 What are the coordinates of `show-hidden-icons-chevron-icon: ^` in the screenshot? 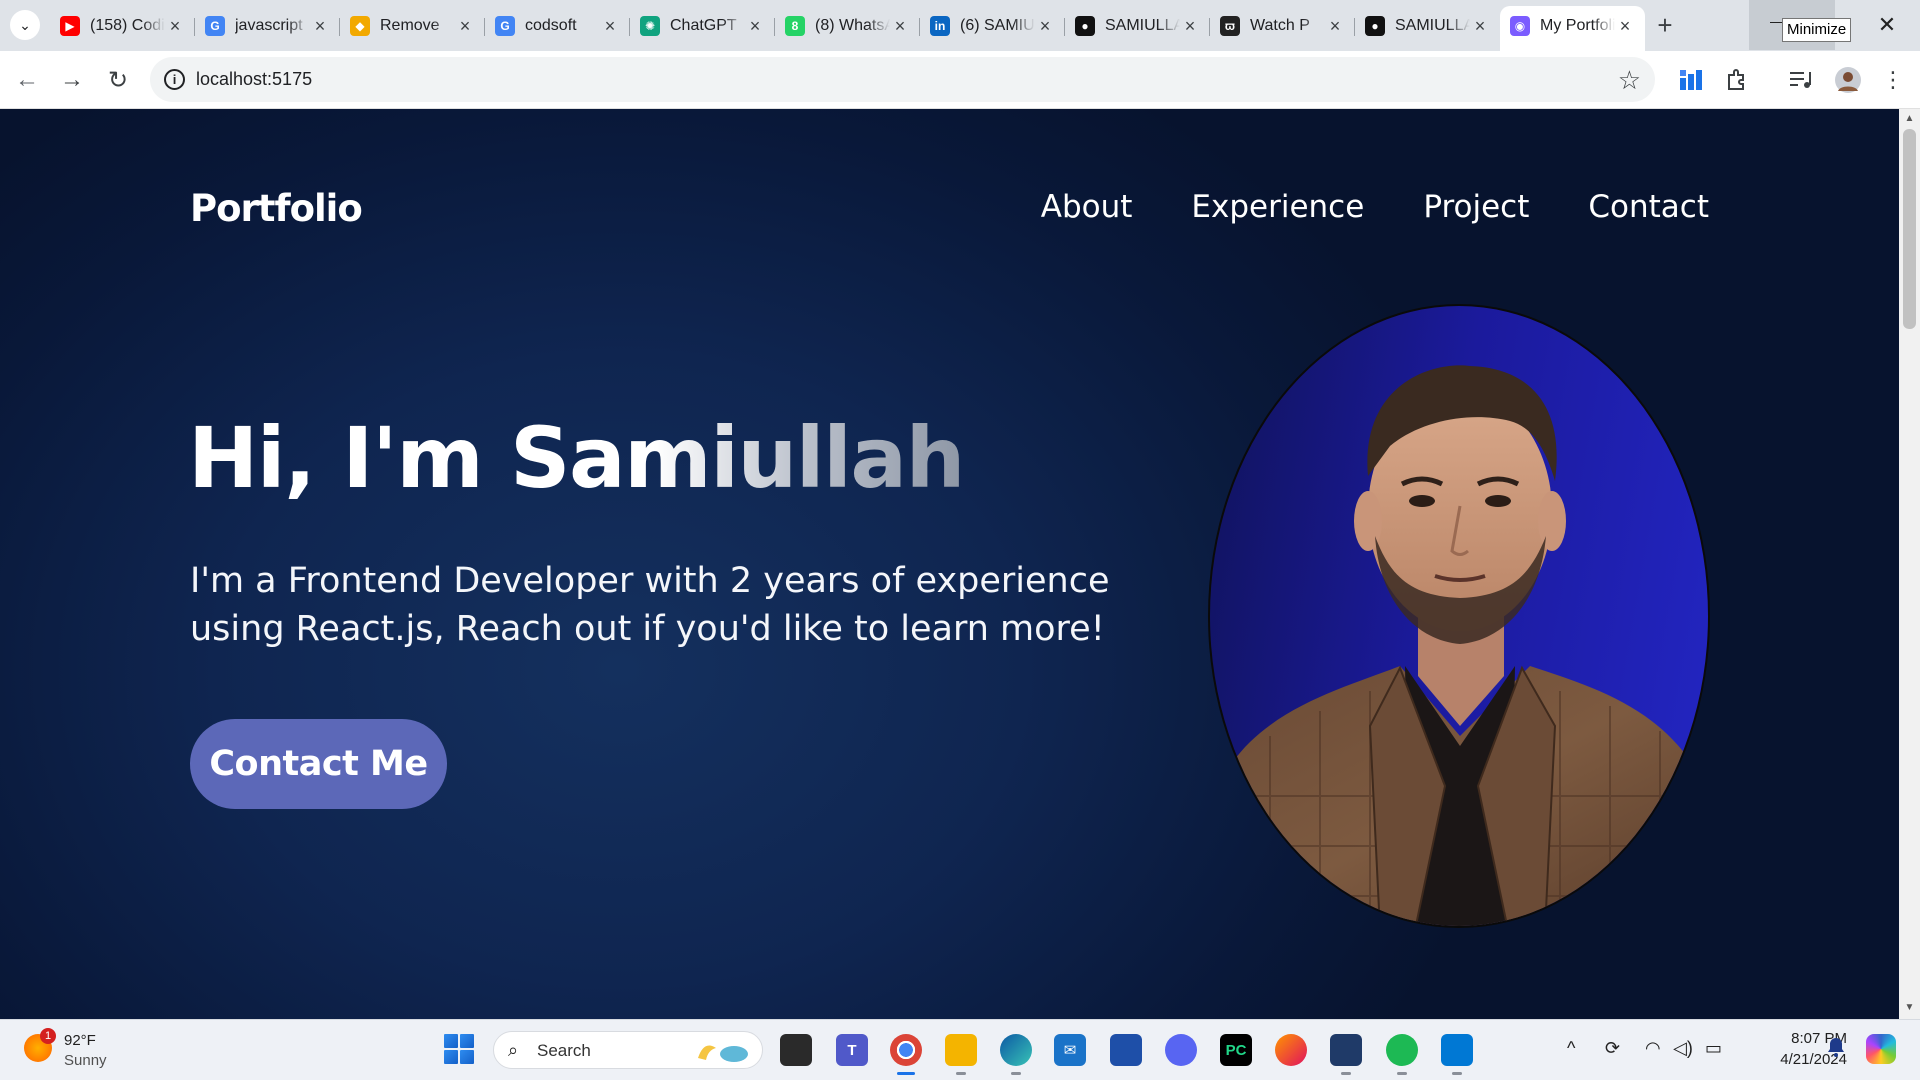 It's located at (1571, 1048).